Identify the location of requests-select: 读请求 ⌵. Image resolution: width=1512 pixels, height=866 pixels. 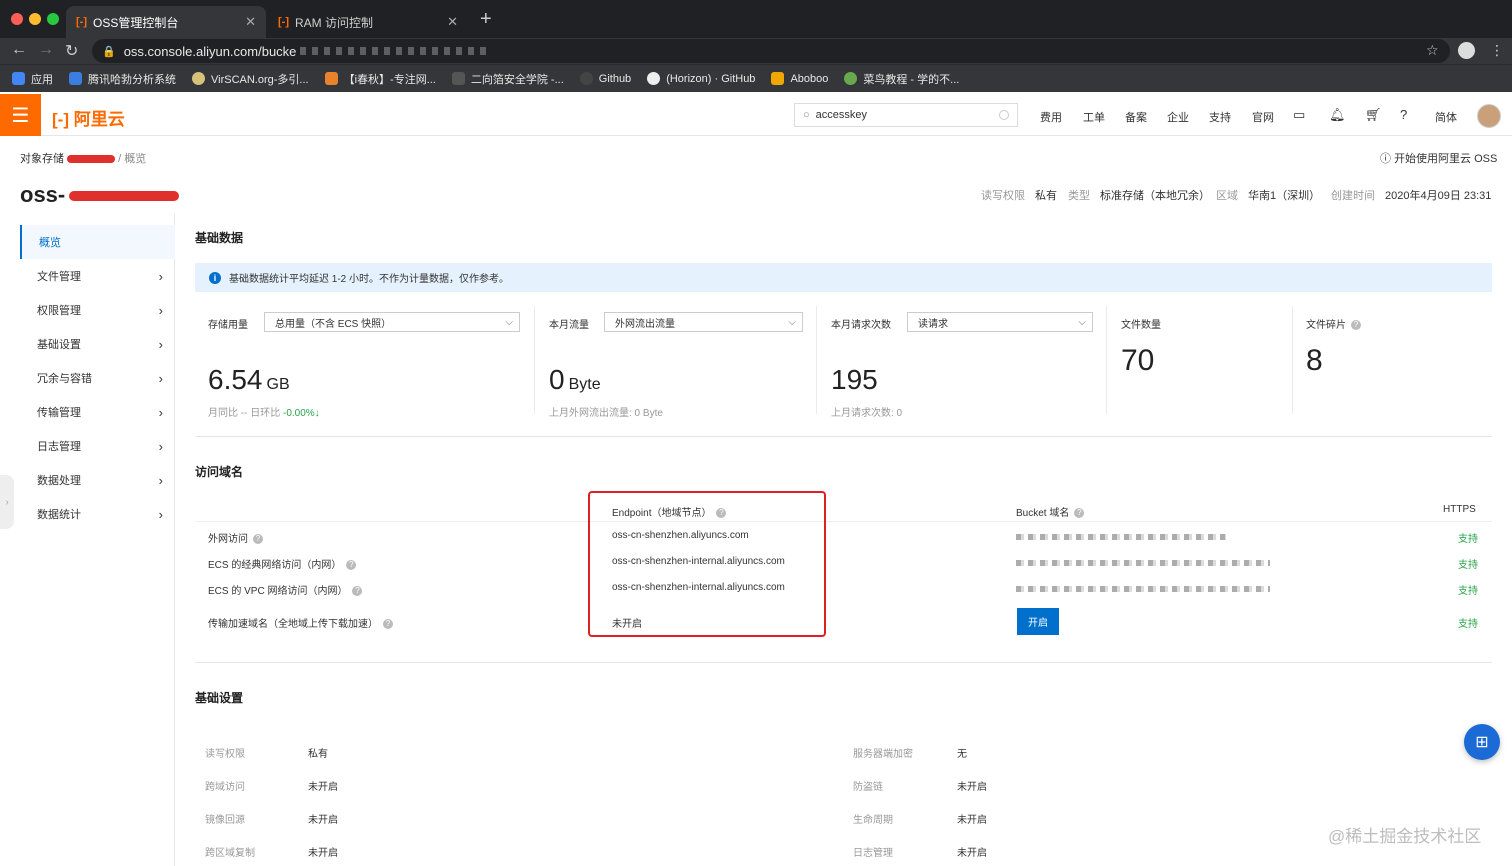
(1000, 322).